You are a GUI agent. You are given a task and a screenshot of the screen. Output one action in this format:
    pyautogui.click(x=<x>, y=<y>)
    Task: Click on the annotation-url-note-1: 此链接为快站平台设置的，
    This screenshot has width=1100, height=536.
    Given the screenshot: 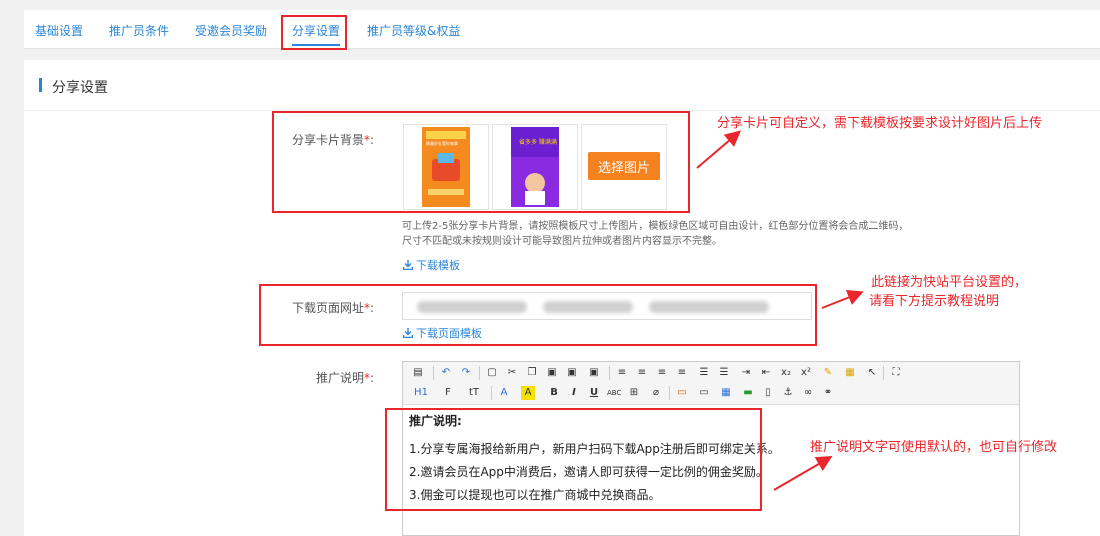 What is the action you would take?
    pyautogui.click(x=949, y=282)
    